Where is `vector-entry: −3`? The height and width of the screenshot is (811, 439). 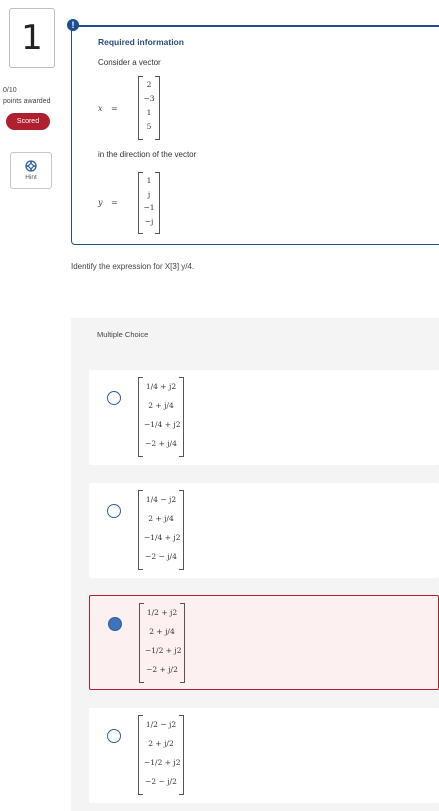
vector-entry: −3 is located at coordinates (149, 98).